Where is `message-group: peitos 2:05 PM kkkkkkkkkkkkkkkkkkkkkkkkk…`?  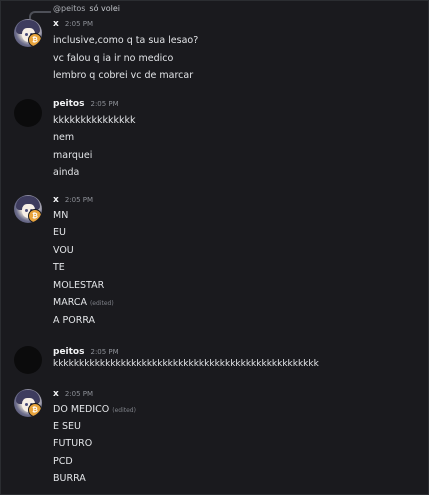 message-group: peitos 2:05 PM kkkkkkkkkkkkkkkkkkkkkkkkk… is located at coordinates (214, 361).